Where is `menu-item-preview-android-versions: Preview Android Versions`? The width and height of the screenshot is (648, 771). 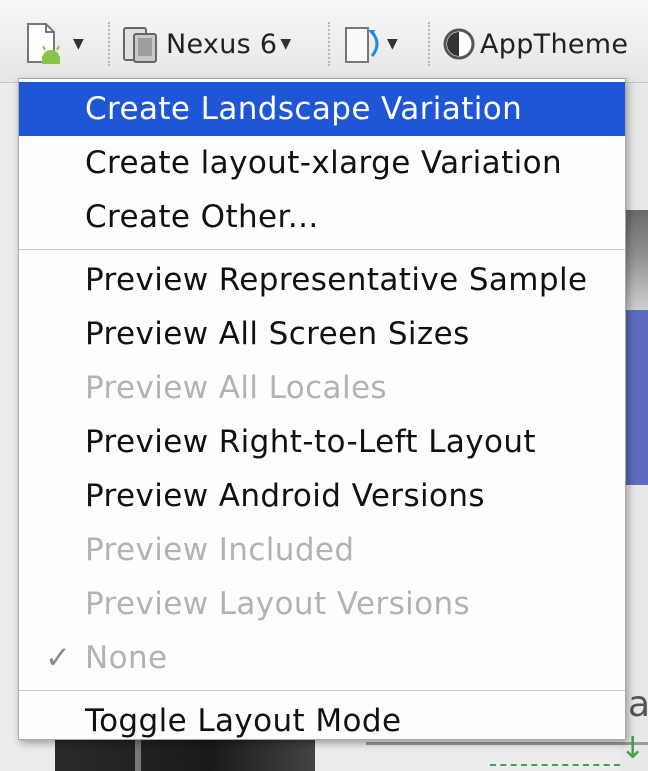 menu-item-preview-android-versions: Preview Android Versions is located at coordinates (322, 496).